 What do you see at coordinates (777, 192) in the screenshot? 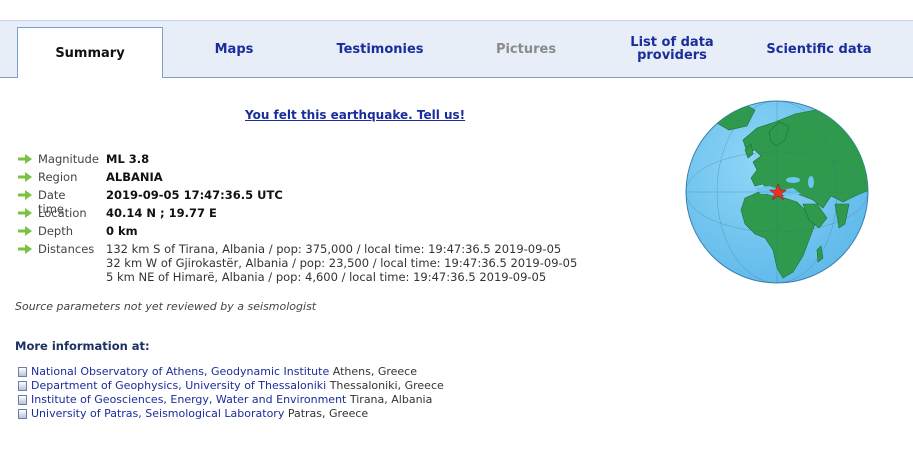
I see `globe-map` at bounding box center [777, 192].